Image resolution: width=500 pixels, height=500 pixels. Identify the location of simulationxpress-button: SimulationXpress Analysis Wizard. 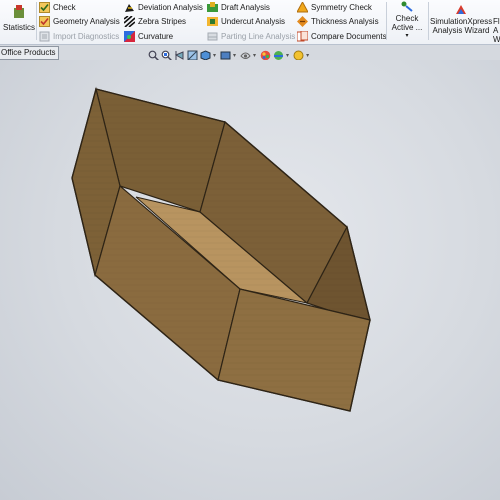
(461, 19).